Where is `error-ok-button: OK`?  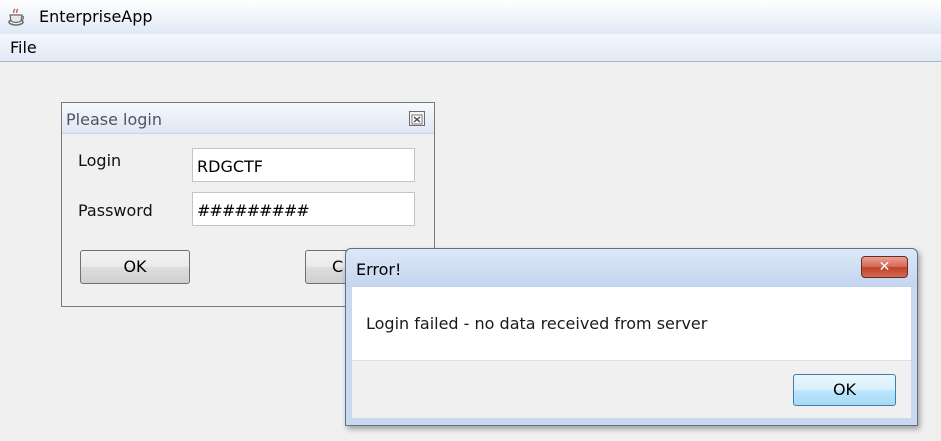 error-ok-button: OK is located at coordinates (844, 390).